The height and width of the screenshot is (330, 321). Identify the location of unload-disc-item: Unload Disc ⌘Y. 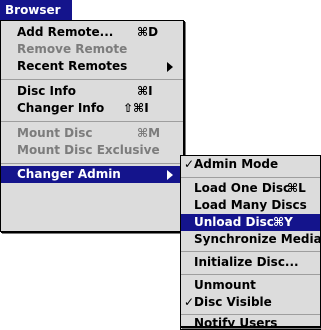
(250, 222).